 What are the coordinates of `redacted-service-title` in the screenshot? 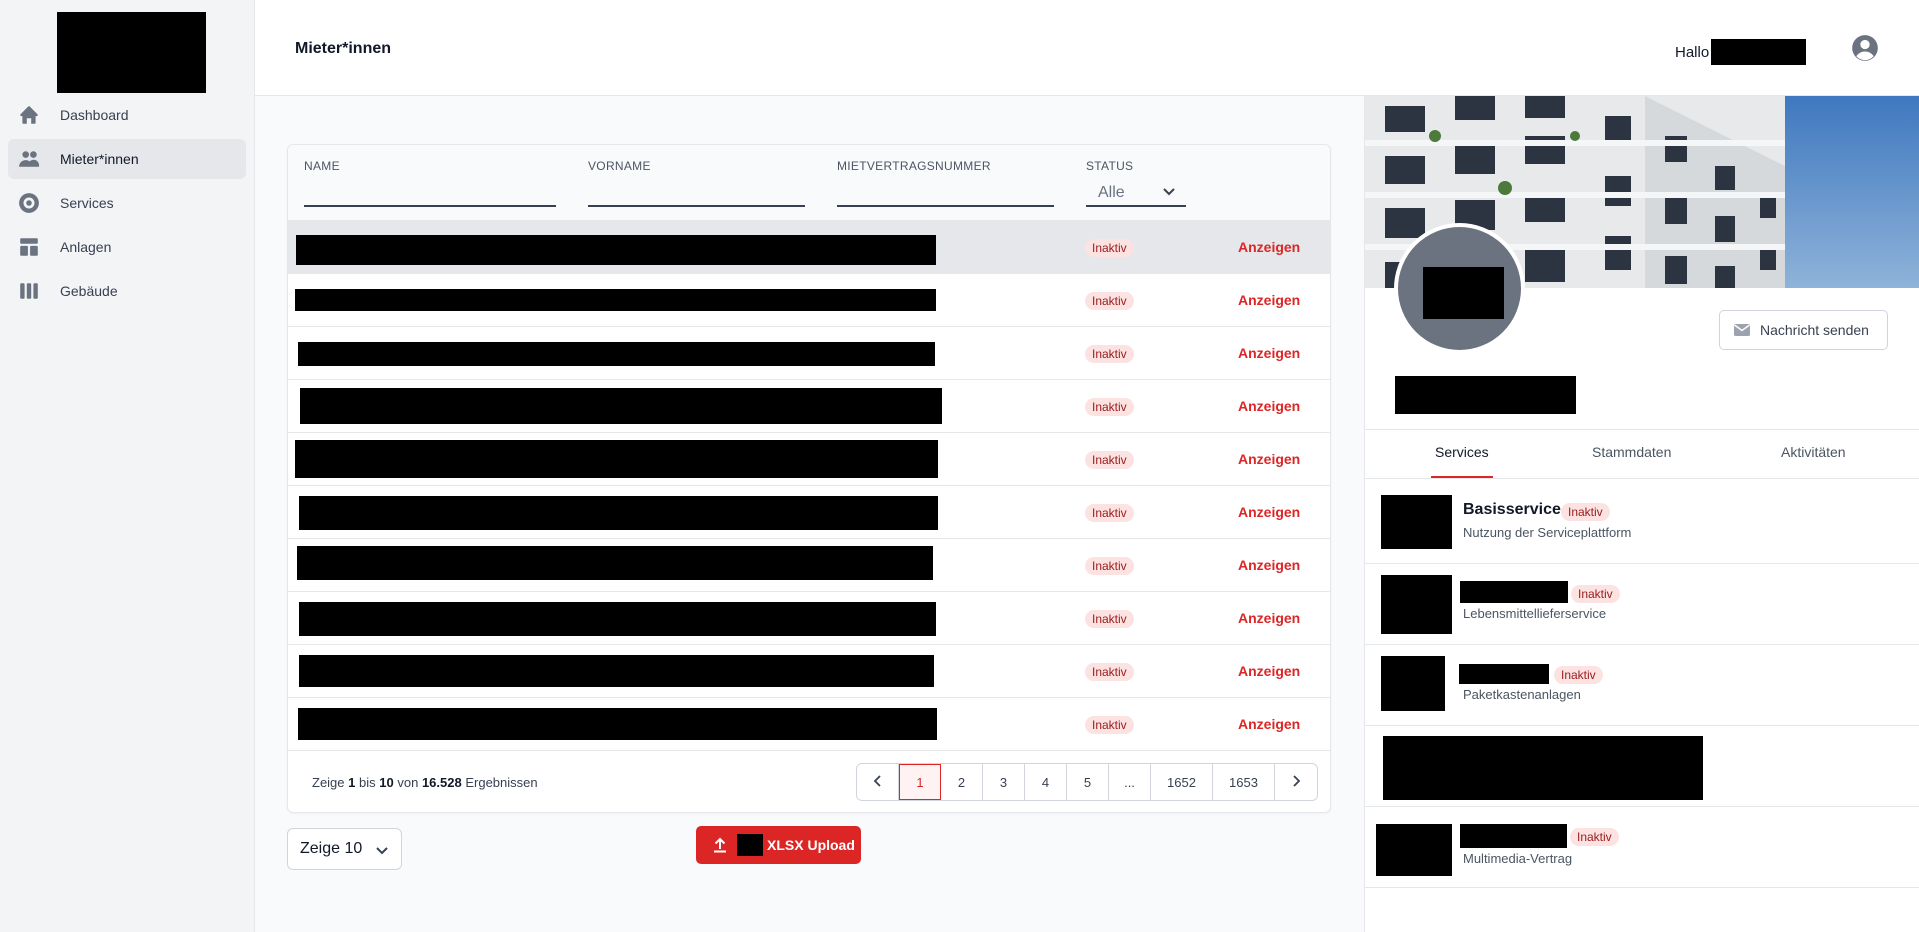 It's located at (1513, 836).